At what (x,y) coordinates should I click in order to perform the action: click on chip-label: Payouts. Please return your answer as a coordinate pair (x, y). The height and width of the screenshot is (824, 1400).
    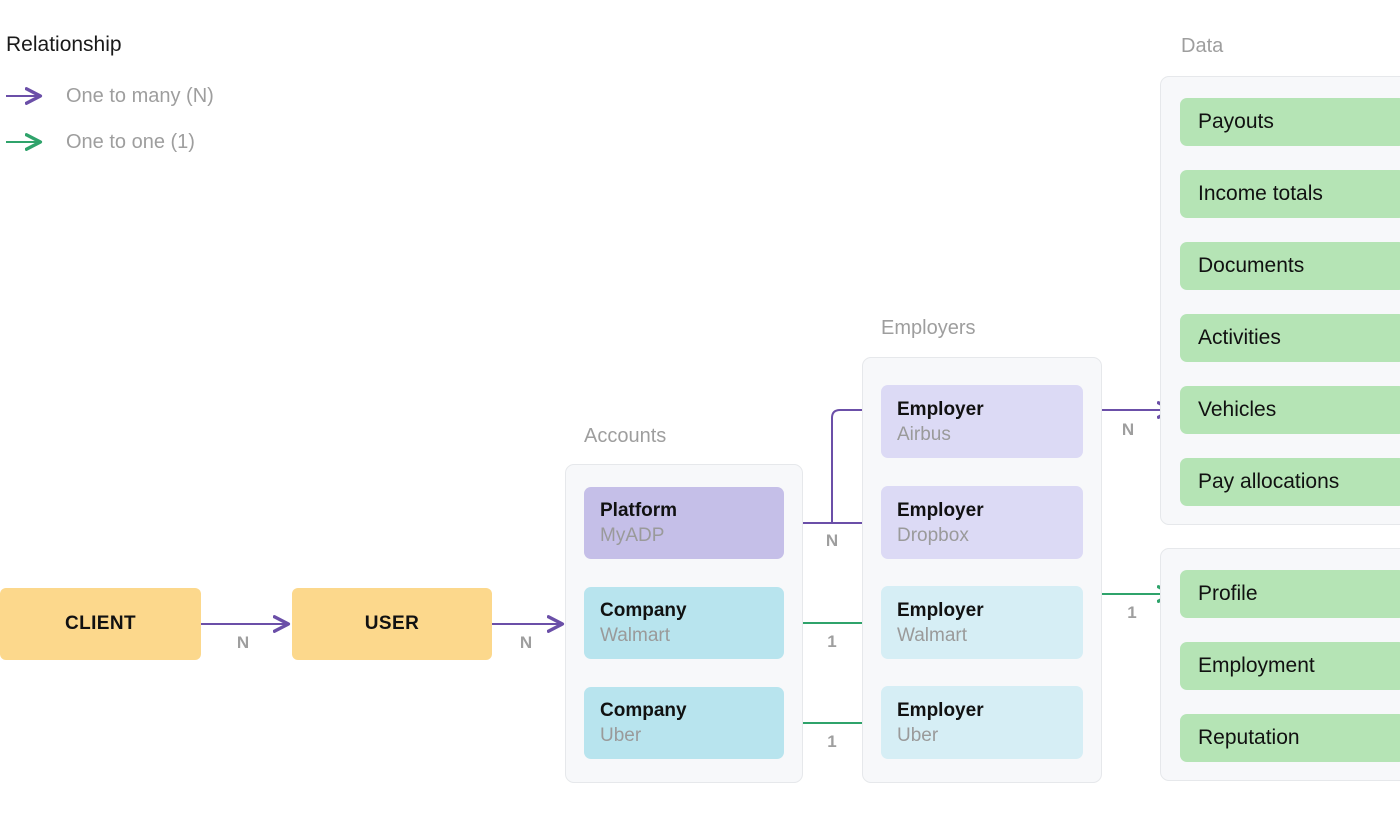
    Looking at the image, I should click on (1236, 121).